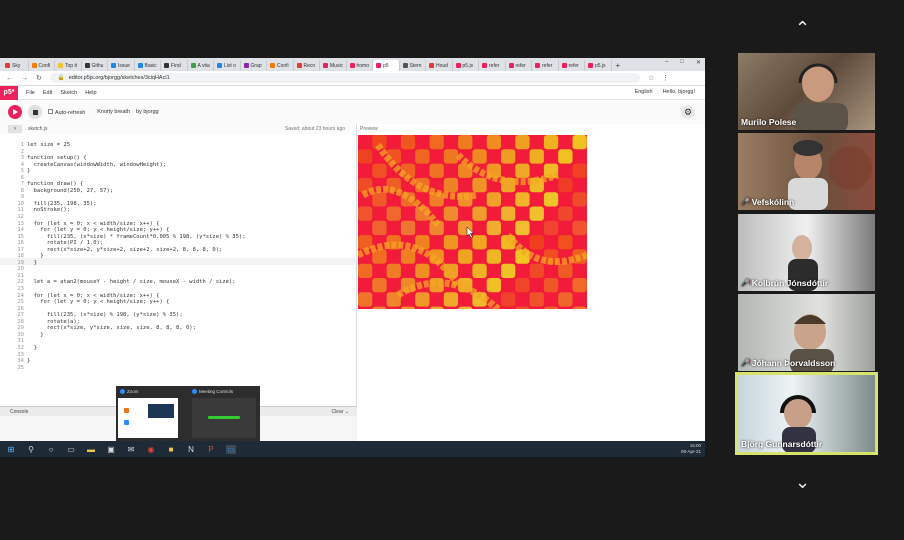 The image size is (904, 540). I want to click on mail-icon: ✉, so click(131, 449).